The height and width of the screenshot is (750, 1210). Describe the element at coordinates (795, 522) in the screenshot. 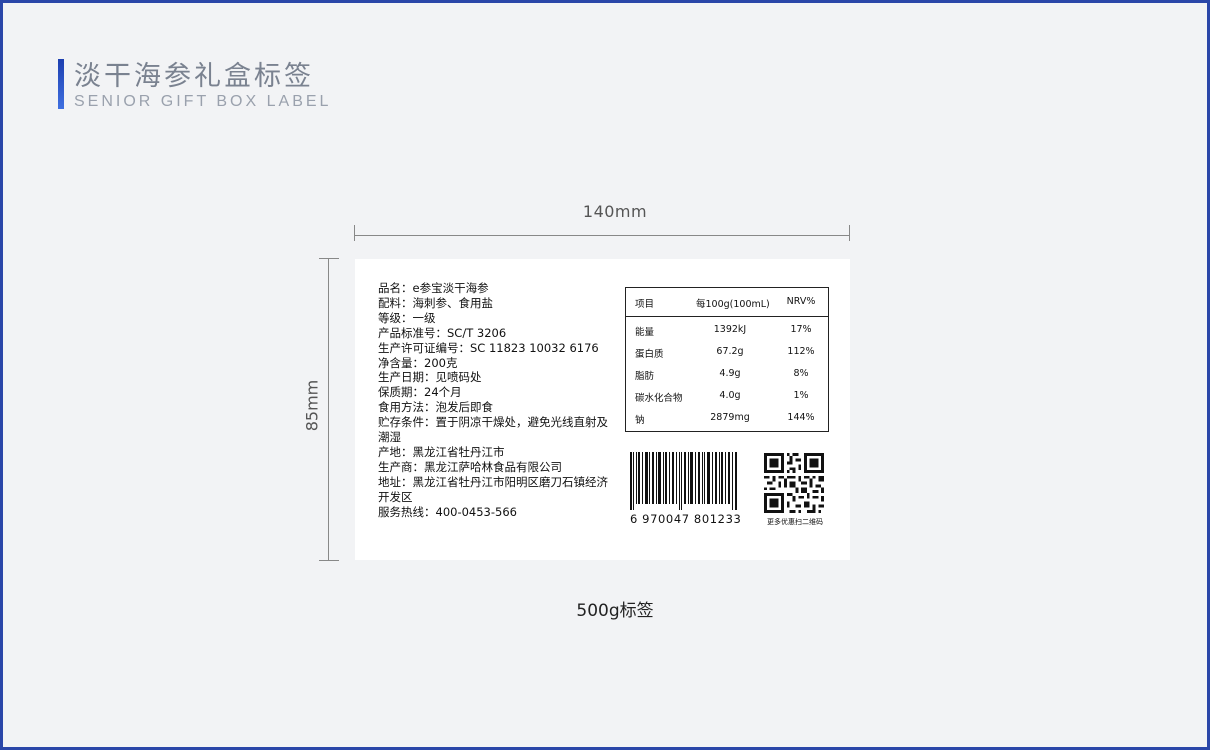

I see `qr-caption: 更多优惠扫二维码` at that location.